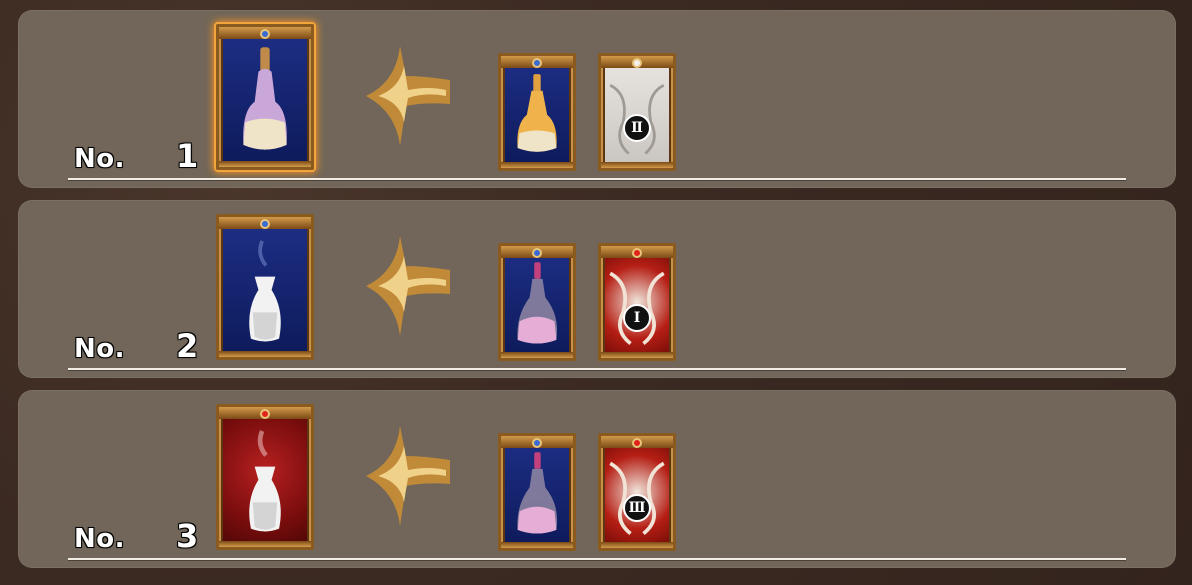 Image resolution: width=1192 pixels, height=585 pixels. I want to click on purple-bottle-icon, so click(265, 98).